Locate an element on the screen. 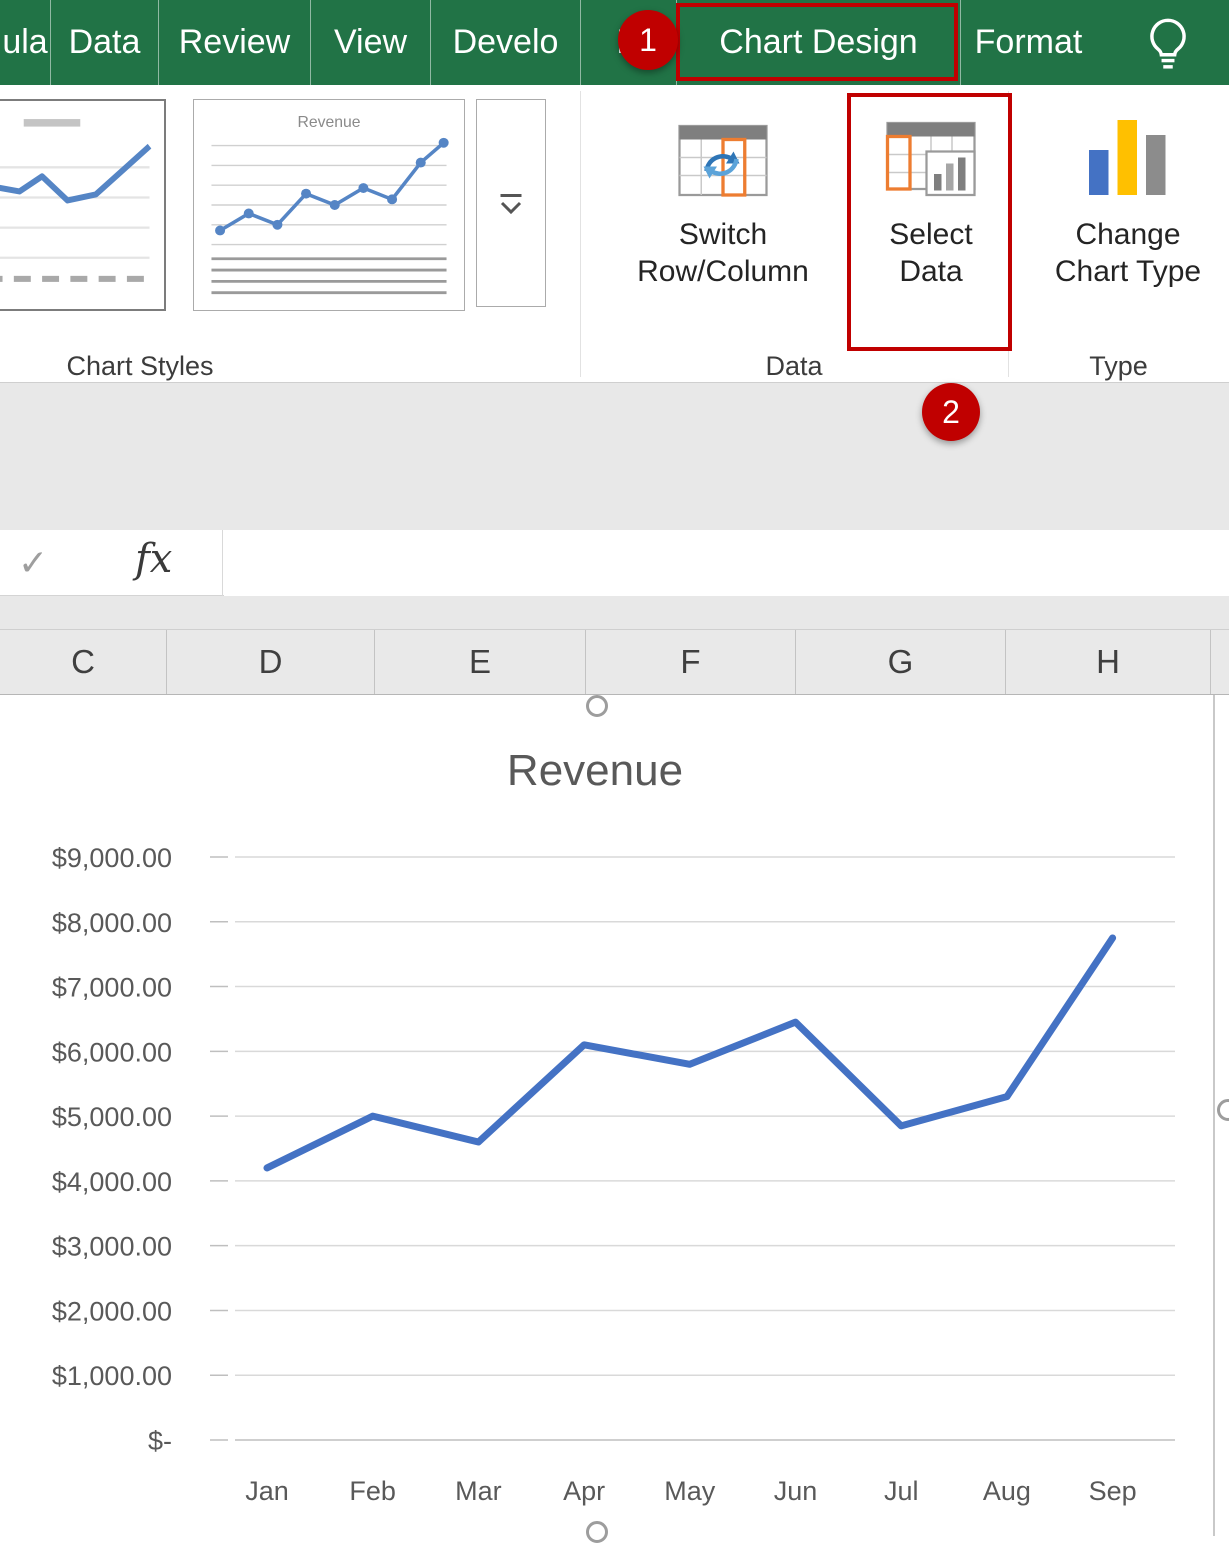 This screenshot has width=1229, height=1543. column-header-partial is located at coordinates (1220, 662).